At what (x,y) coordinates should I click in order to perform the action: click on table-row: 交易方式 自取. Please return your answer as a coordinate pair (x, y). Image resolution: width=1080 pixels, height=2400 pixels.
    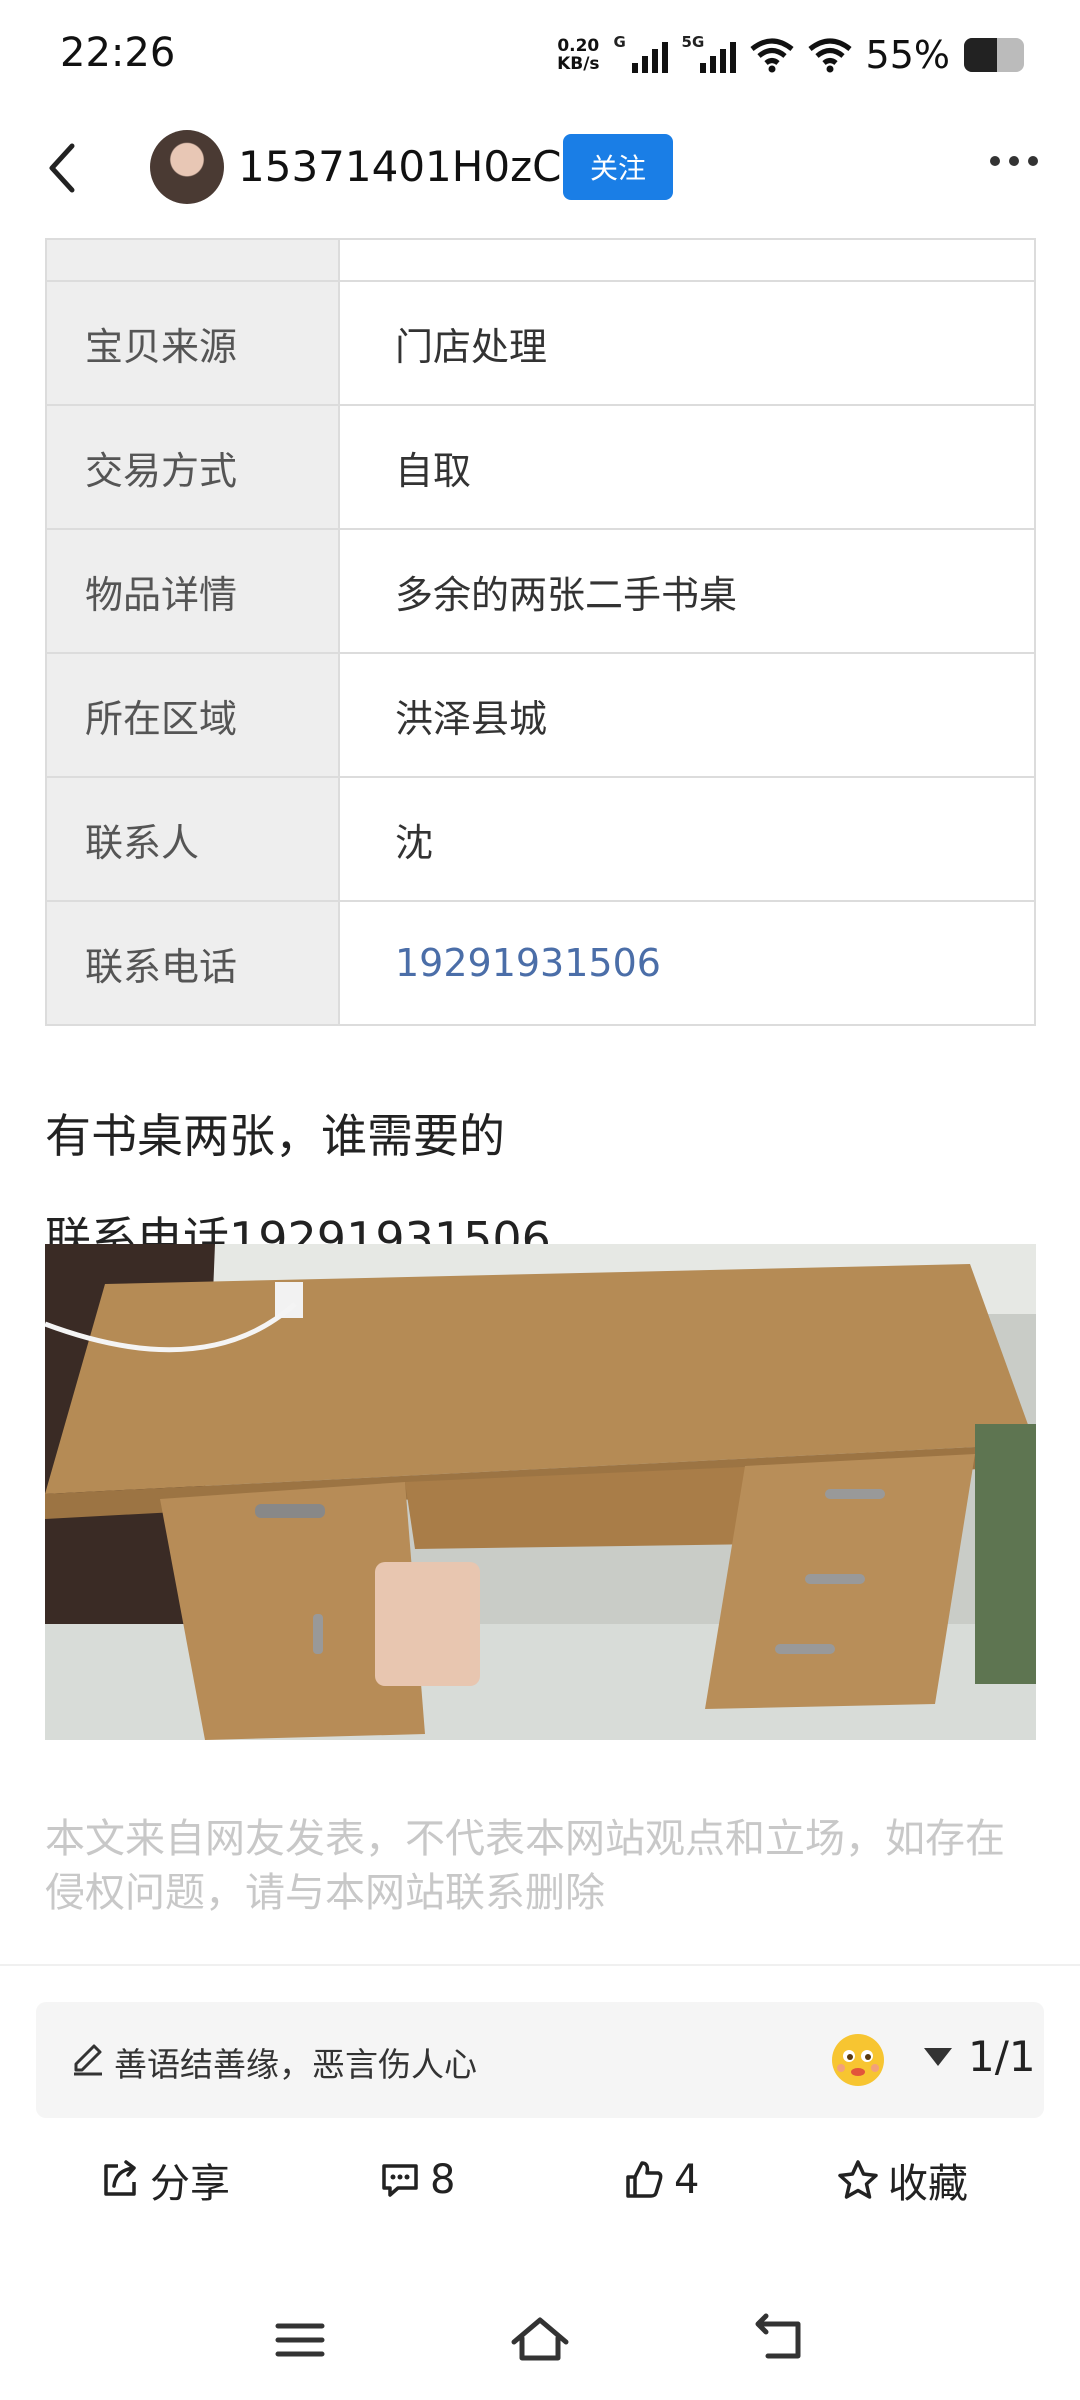
    Looking at the image, I should click on (540, 467).